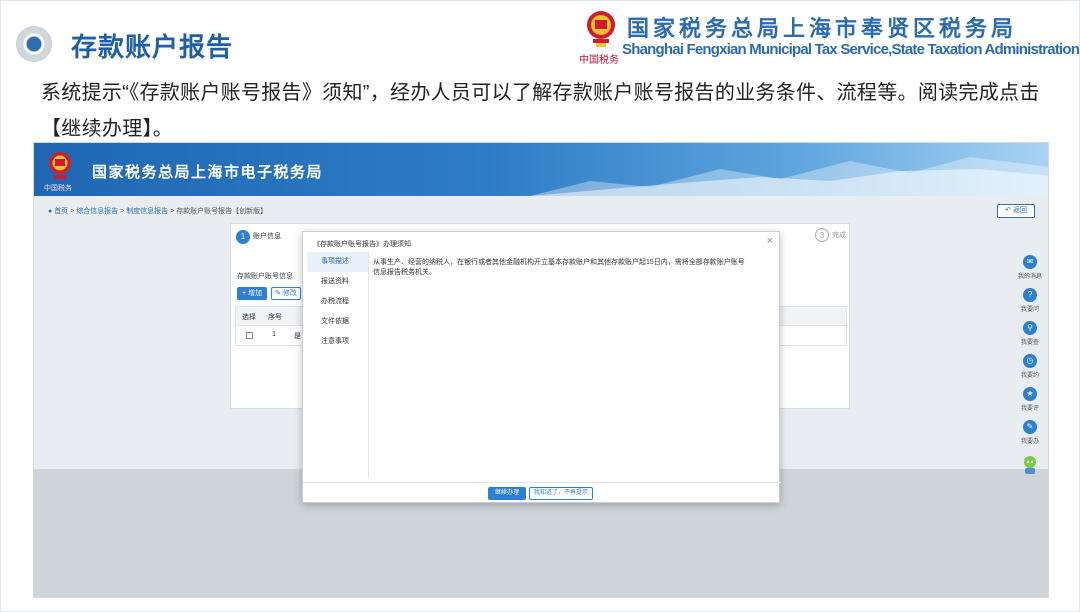 Image resolution: width=1080 pixels, height=612 pixels. Describe the element at coordinates (770, 241) in the screenshot. I see `close-icon: ×` at that location.